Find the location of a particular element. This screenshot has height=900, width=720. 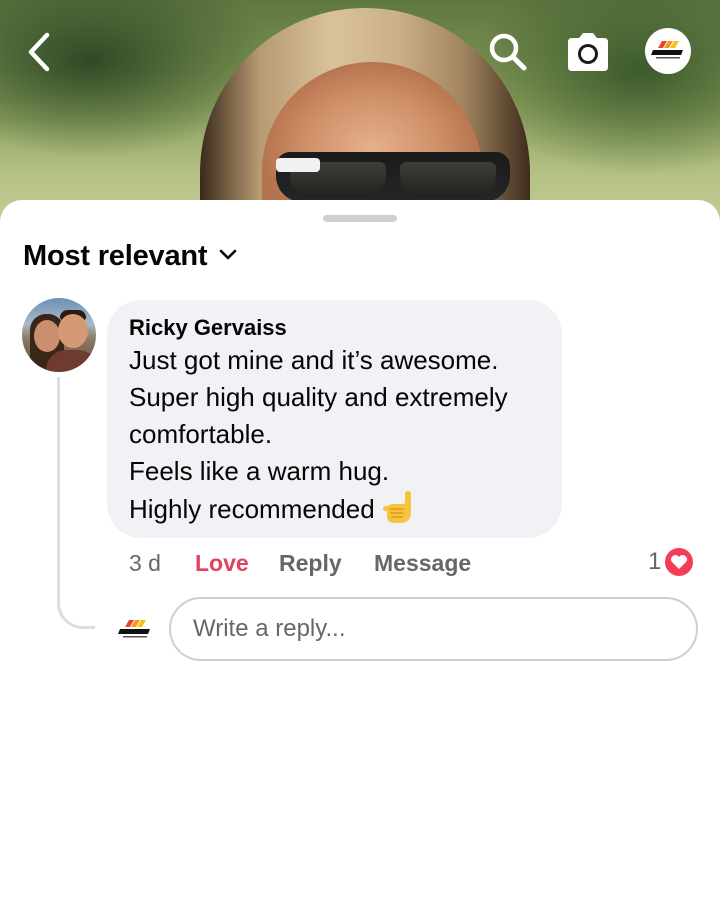

message-button: Message is located at coordinates (422, 563).